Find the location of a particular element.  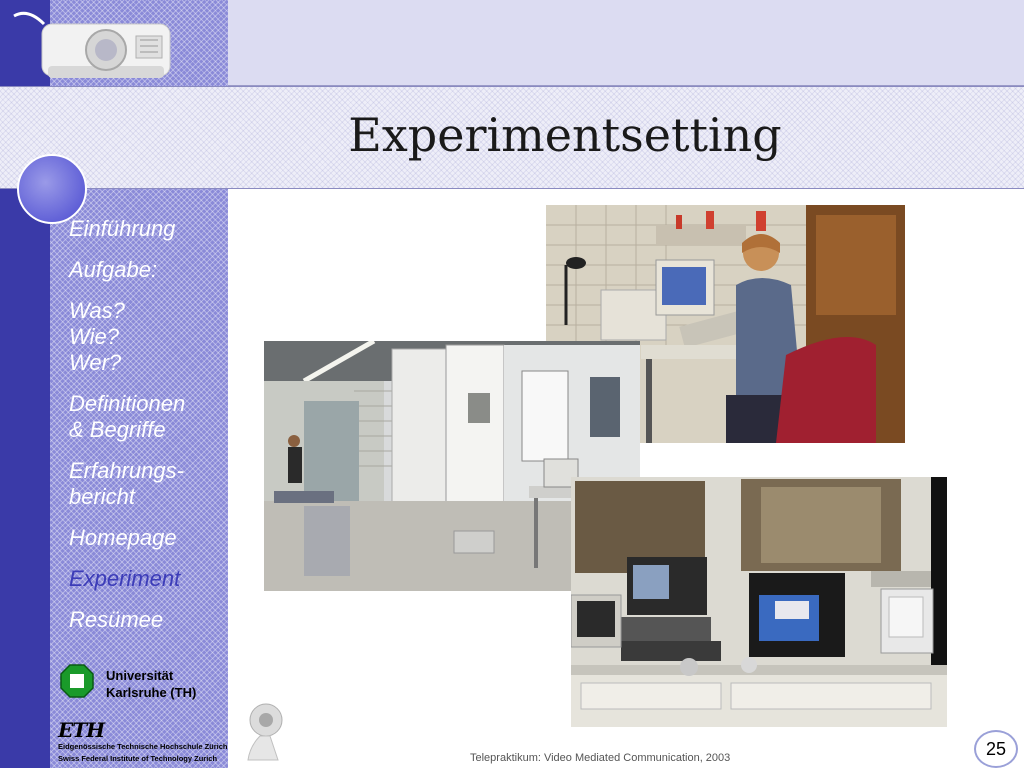

nav-item-experiment: Experiment is located at coordinates (149, 579).